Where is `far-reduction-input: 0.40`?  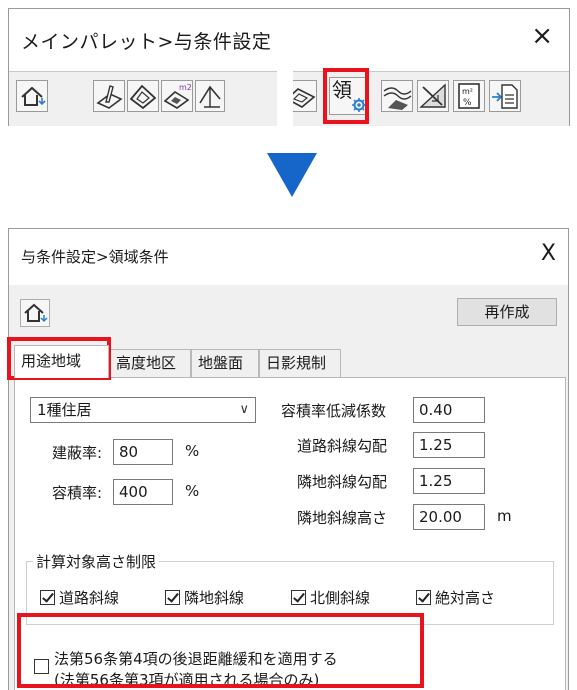 far-reduction-input: 0.40 is located at coordinates (449, 410).